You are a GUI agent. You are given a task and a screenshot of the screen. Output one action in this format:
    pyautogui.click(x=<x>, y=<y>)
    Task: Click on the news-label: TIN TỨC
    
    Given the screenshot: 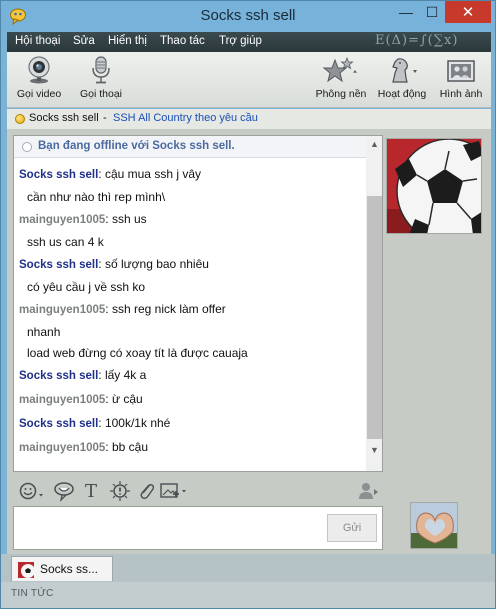 What is the action you would take?
    pyautogui.click(x=32, y=593)
    